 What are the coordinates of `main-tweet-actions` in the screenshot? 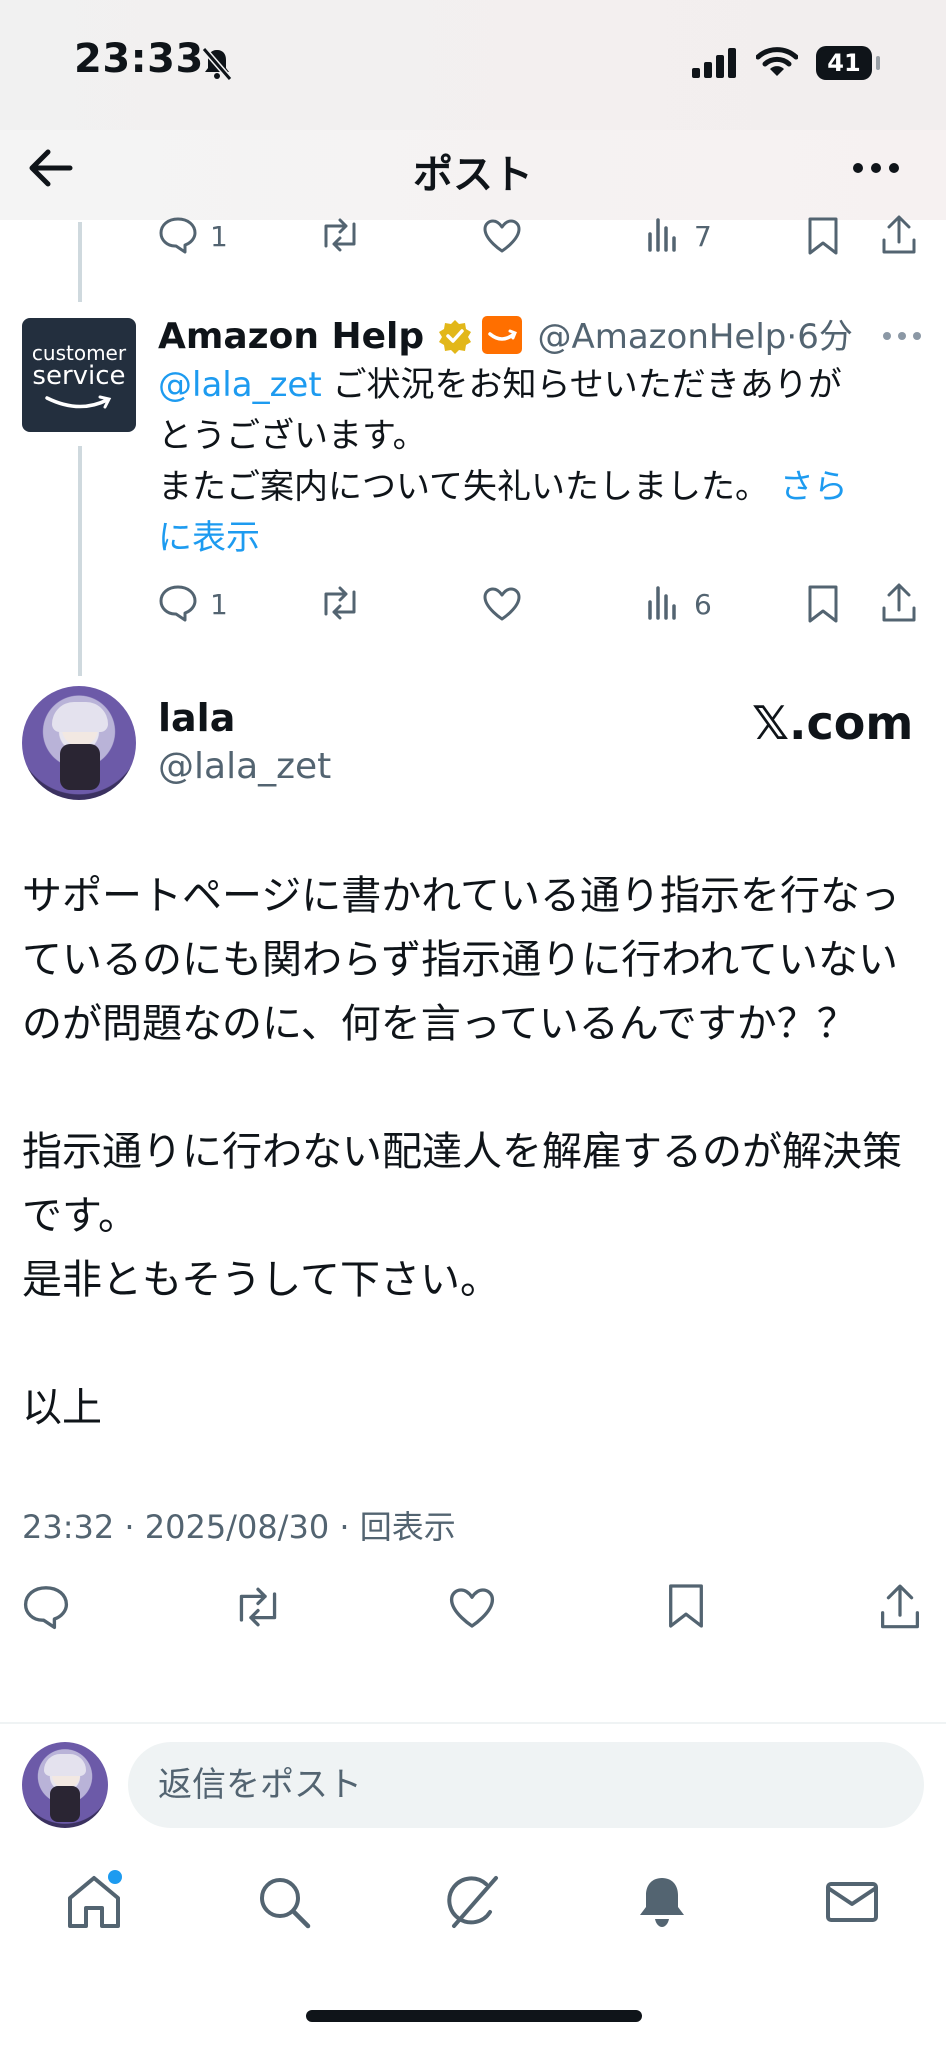 It's located at (473, 1608).